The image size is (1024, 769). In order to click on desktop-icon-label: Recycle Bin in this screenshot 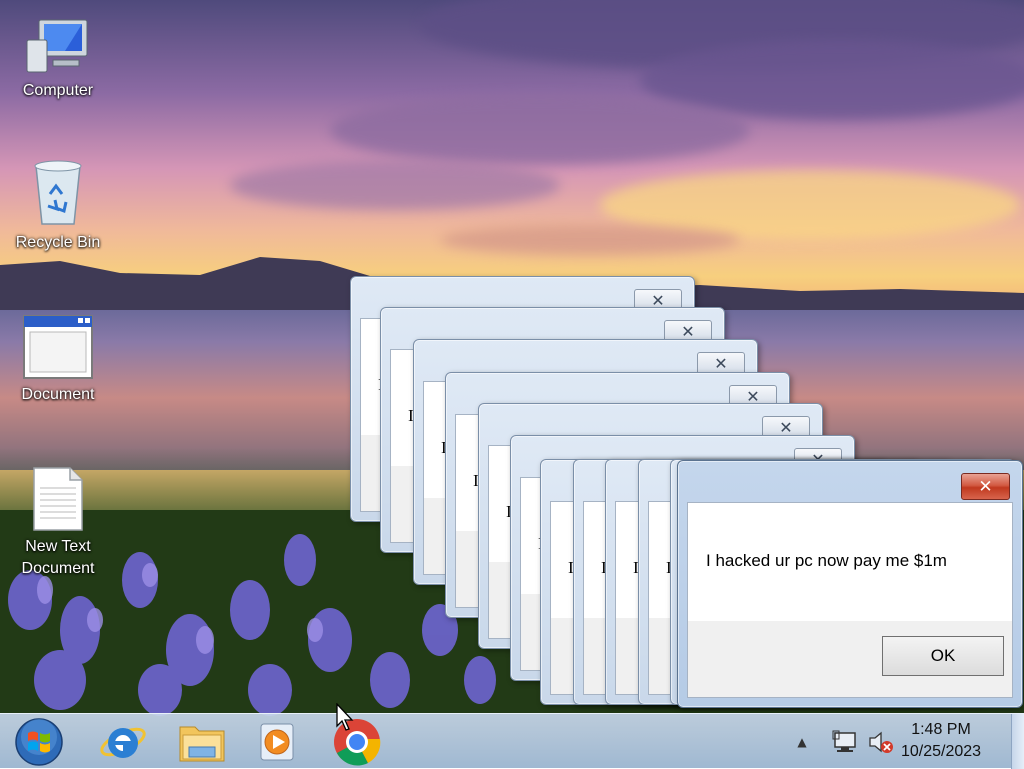, I will do `click(58, 242)`.